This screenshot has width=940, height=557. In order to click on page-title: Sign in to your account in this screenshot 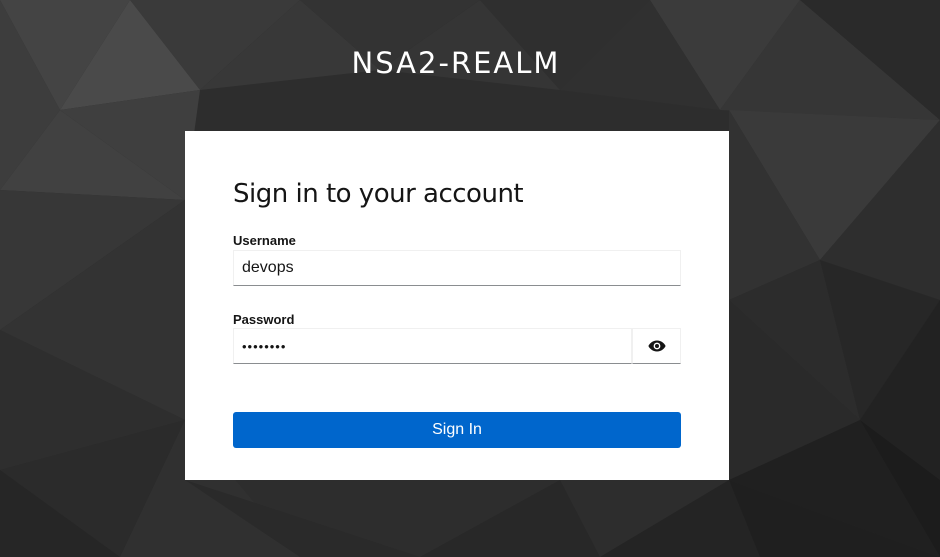, I will do `click(378, 194)`.